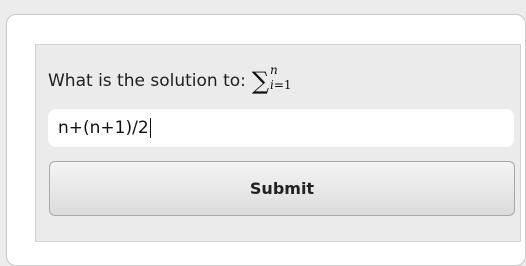 Image resolution: width=526 pixels, height=266 pixels. I want to click on summation-lower-value: =1, so click(282, 84).